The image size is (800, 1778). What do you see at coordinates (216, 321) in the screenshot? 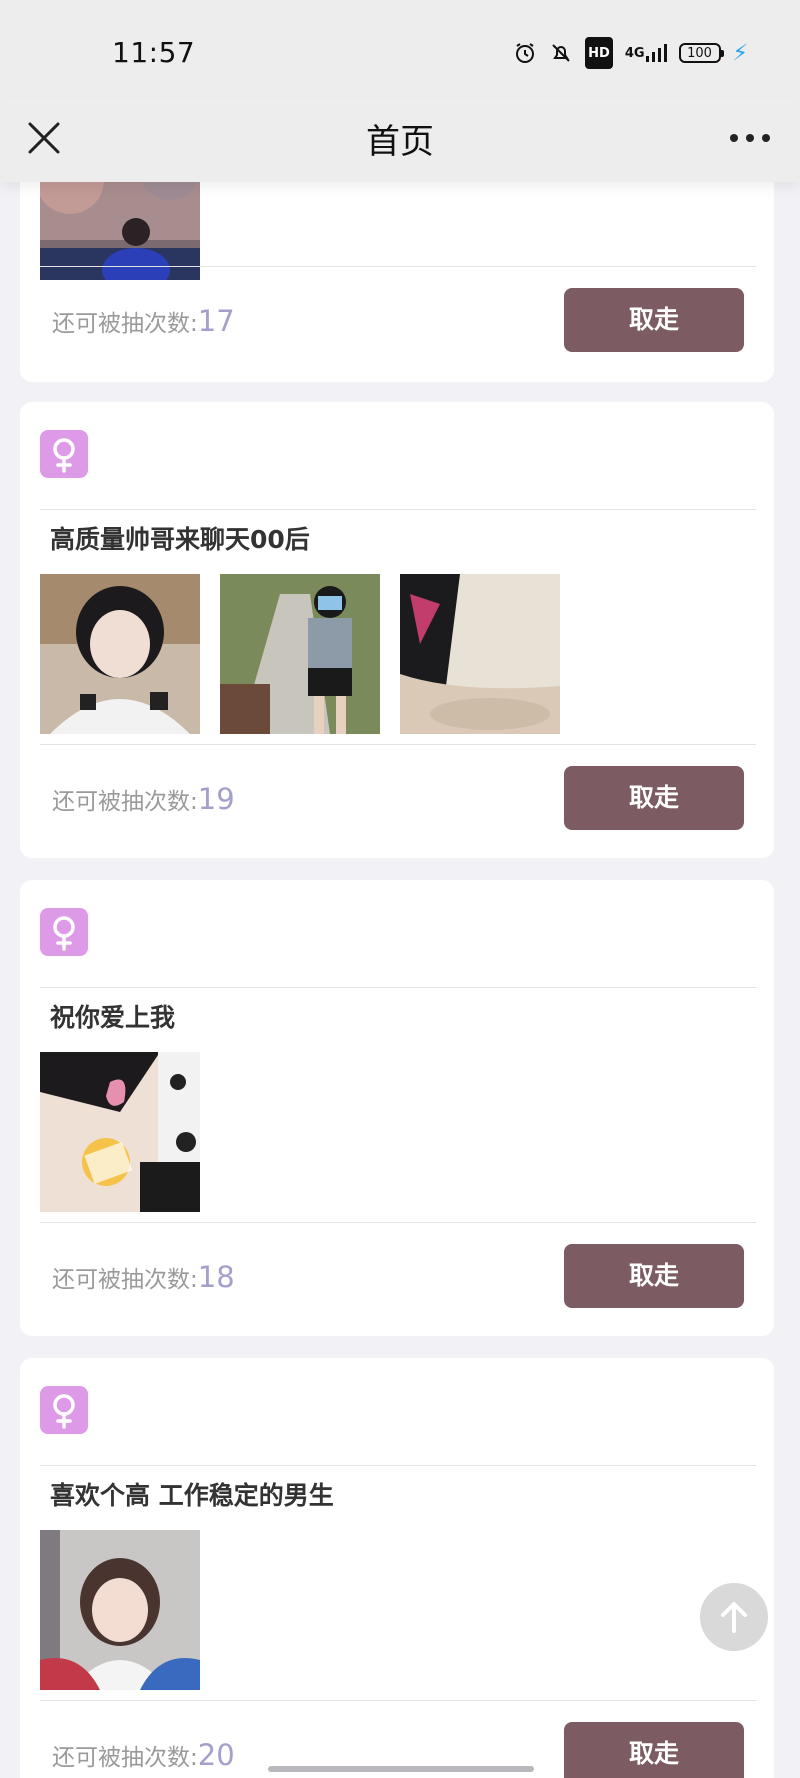
I see `draw-count-value: 17` at bounding box center [216, 321].